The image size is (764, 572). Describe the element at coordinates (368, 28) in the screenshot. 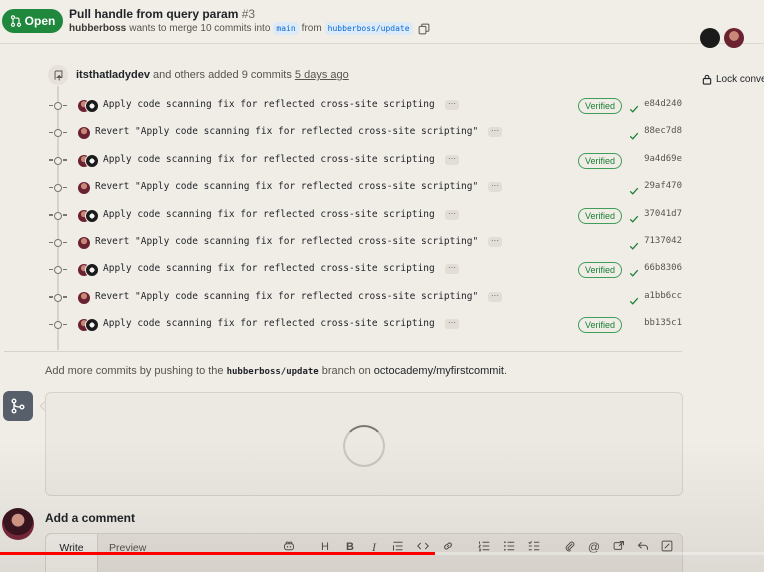

I see `head-branch: hubberboss/update` at that location.